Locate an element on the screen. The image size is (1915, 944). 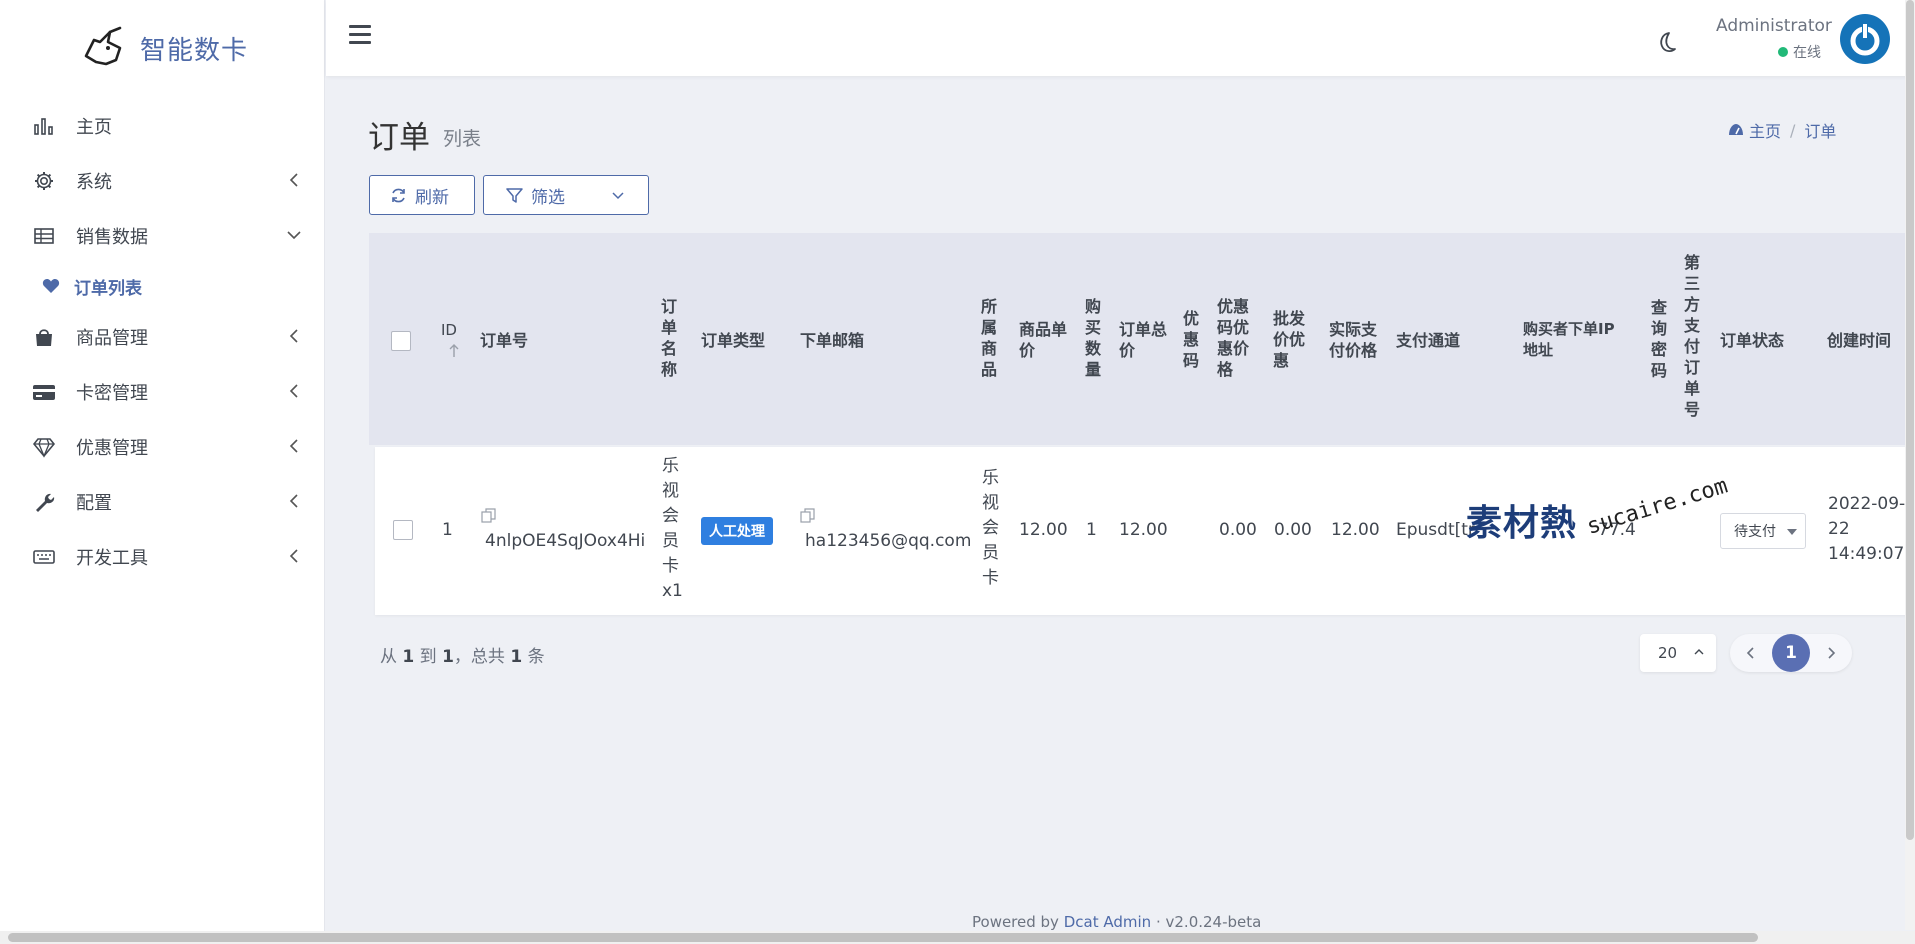
per-page-select: 20 is located at coordinates (1678, 653).